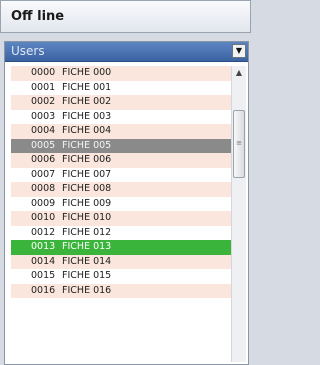 Image resolution: width=320 pixels, height=365 pixels. What do you see at coordinates (121, 116) in the screenshot?
I see `list-item: 0003 FICHE 003` at bounding box center [121, 116].